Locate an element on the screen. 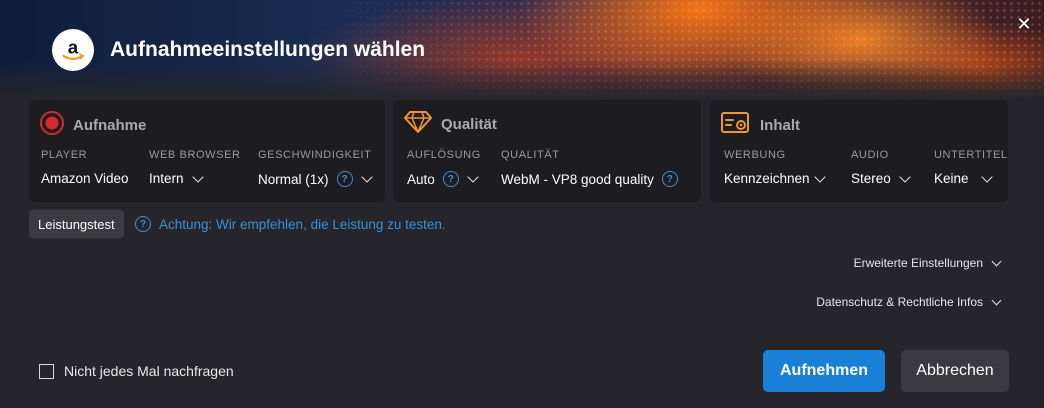 Image resolution: width=1044 pixels, height=408 pixels. player-label: PLAYER is located at coordinates (64, 155).